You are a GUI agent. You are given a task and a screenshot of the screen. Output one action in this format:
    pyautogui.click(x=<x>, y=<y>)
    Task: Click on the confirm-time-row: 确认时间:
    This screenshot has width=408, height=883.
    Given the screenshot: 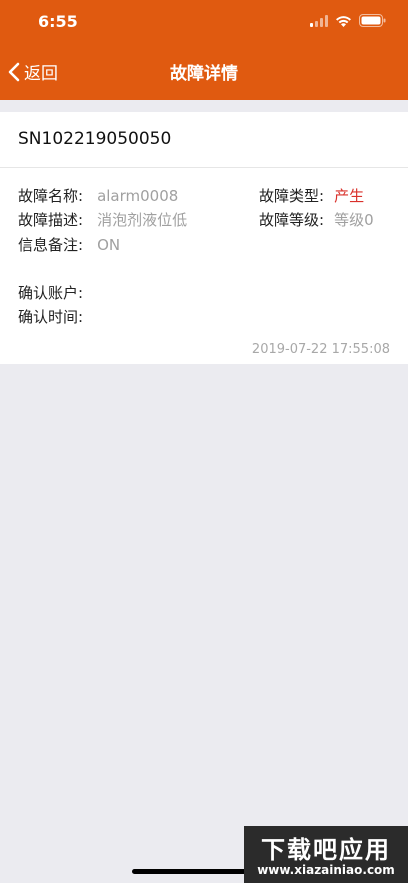 What is the action you would take?
    pyautogui.click(x=50, y=316)
    